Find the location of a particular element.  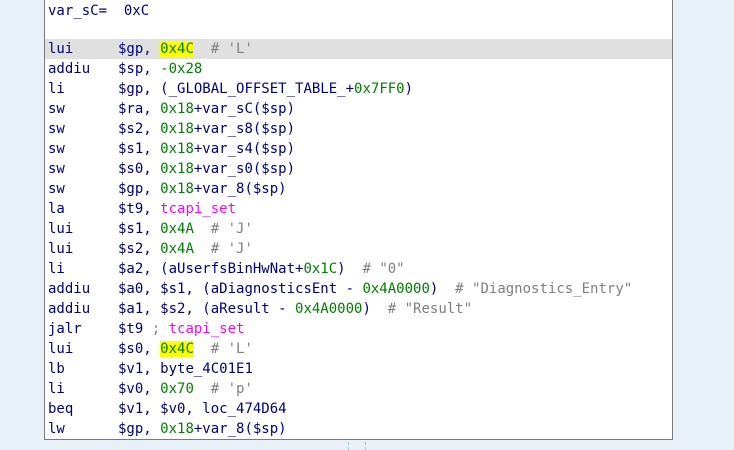

instruction-operands: $gp, 0x4C # 'L' is located at coordinates (185, 49).